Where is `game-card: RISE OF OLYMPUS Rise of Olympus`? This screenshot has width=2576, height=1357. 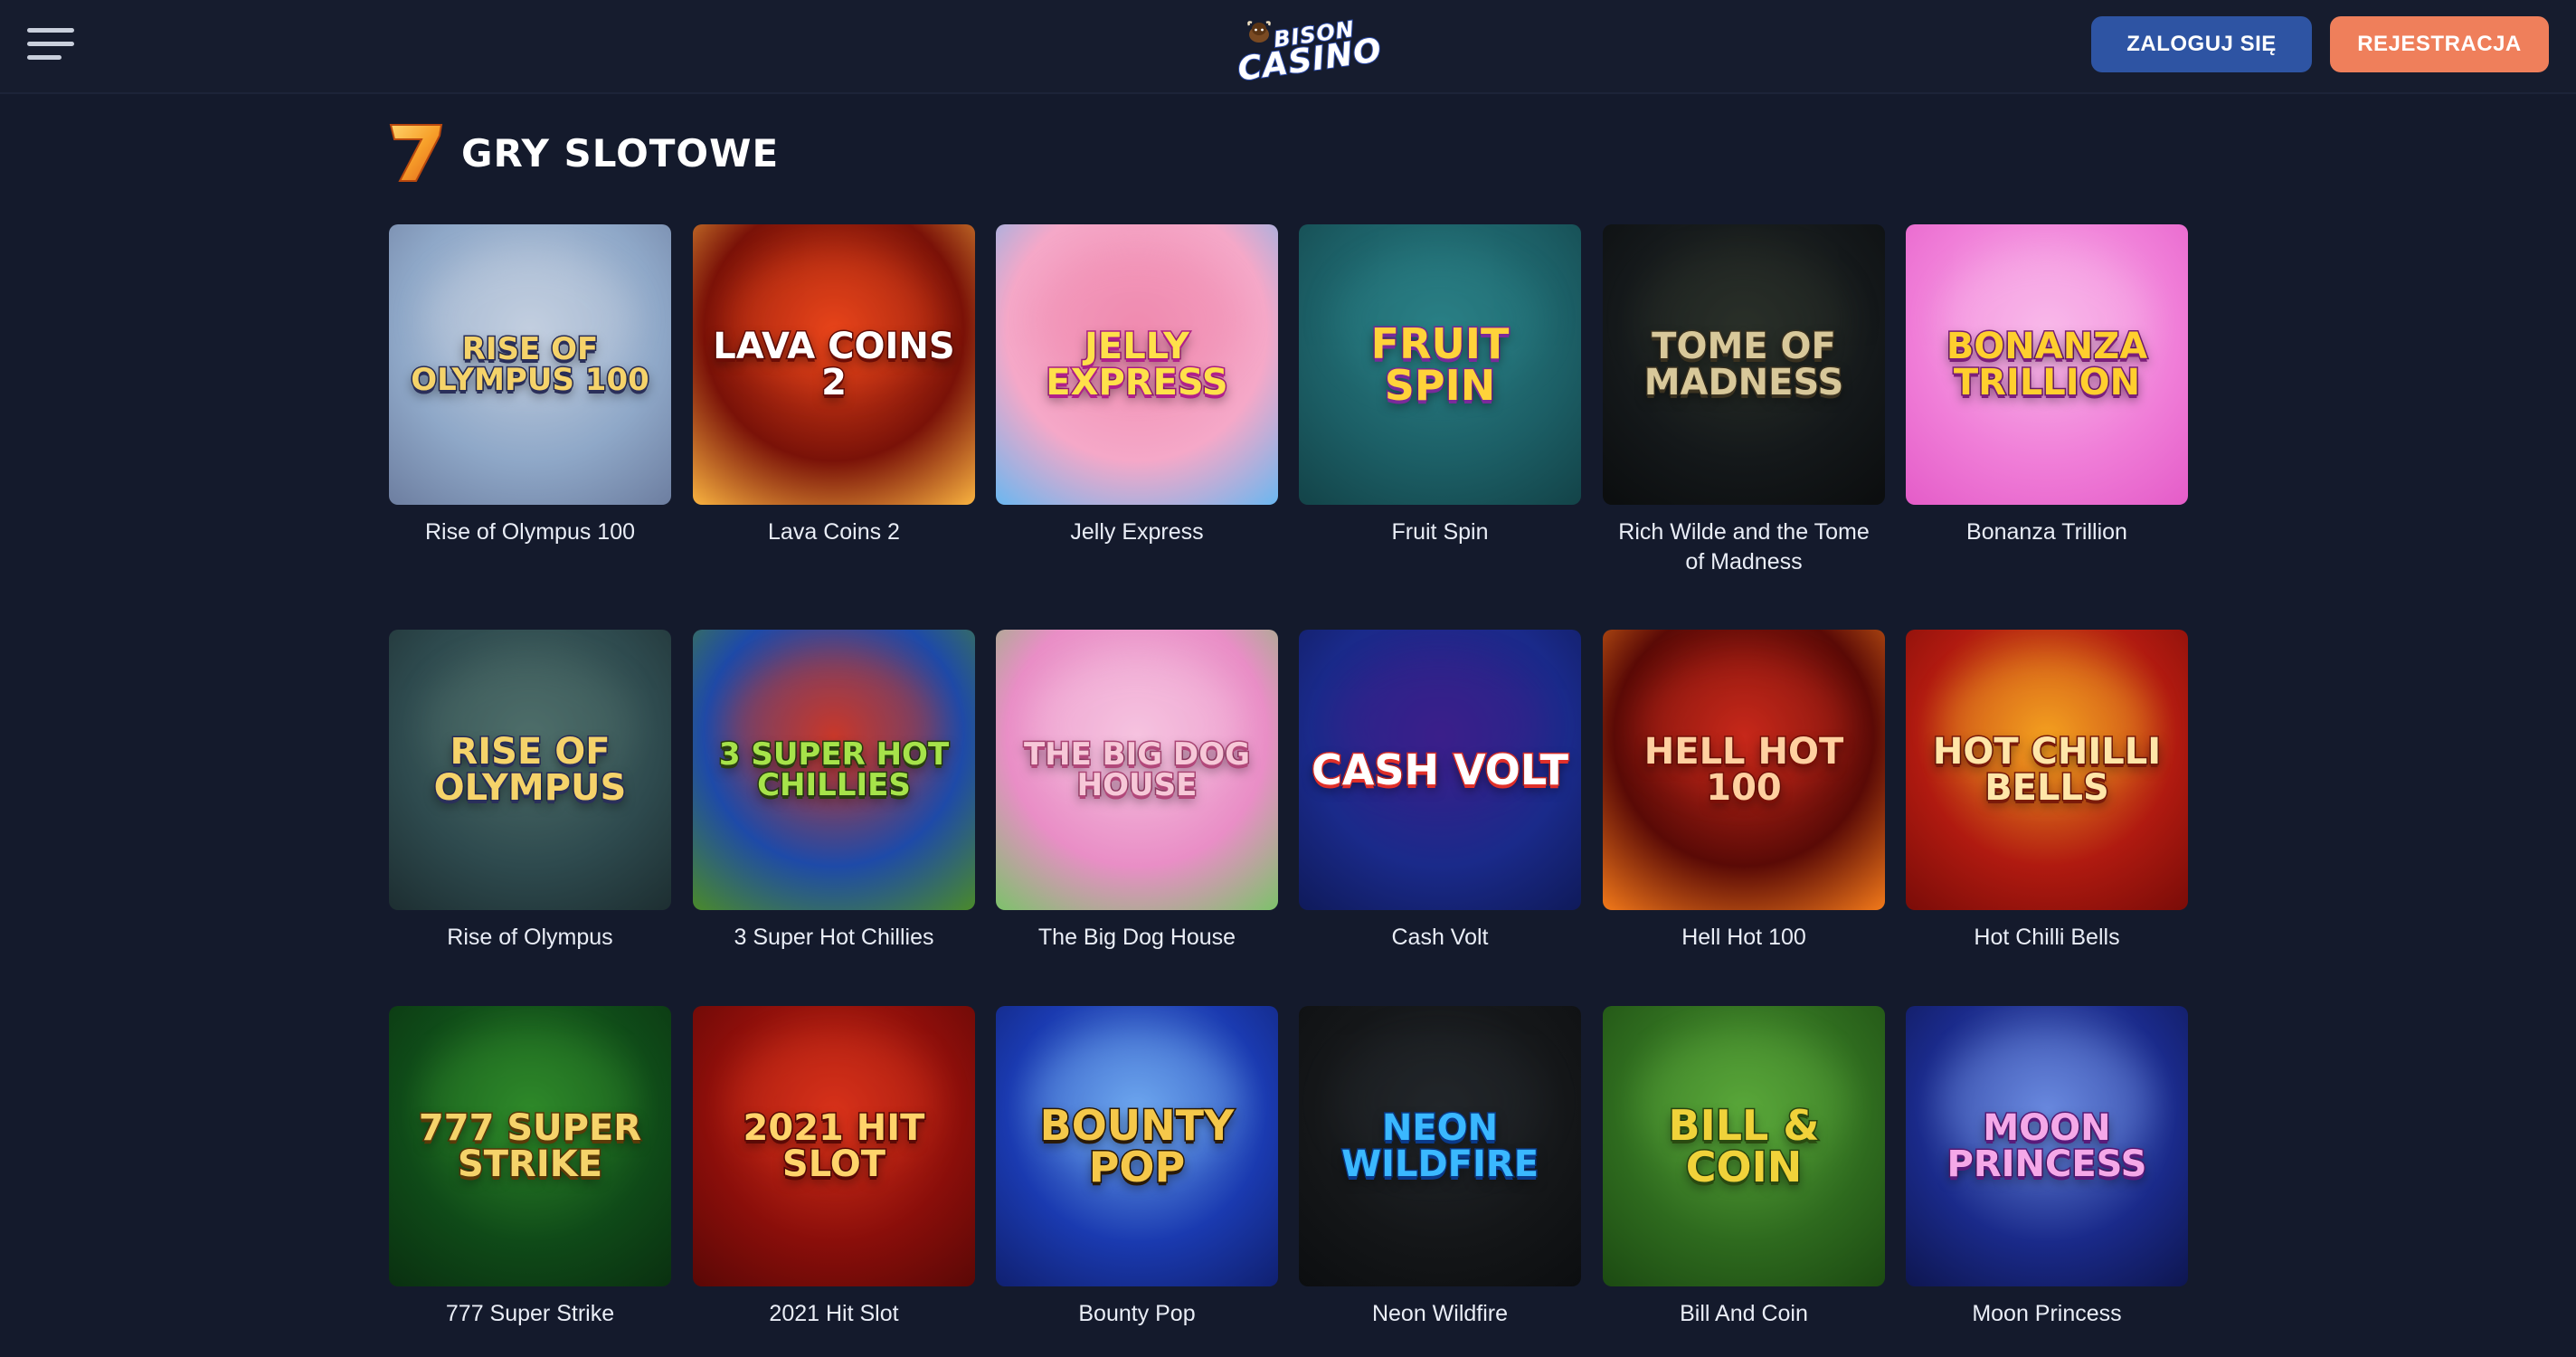
game-card: RISE OF OLYMPUS Rise of Olympus is located at coordinates (530, 791).